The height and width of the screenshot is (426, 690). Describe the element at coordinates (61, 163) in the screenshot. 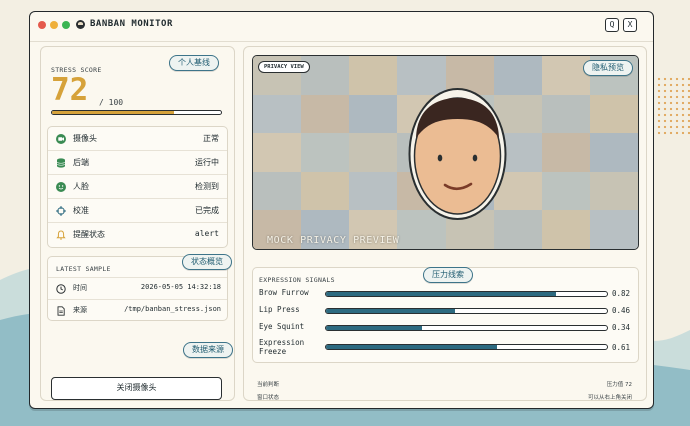

I see `database-icon` at that location.